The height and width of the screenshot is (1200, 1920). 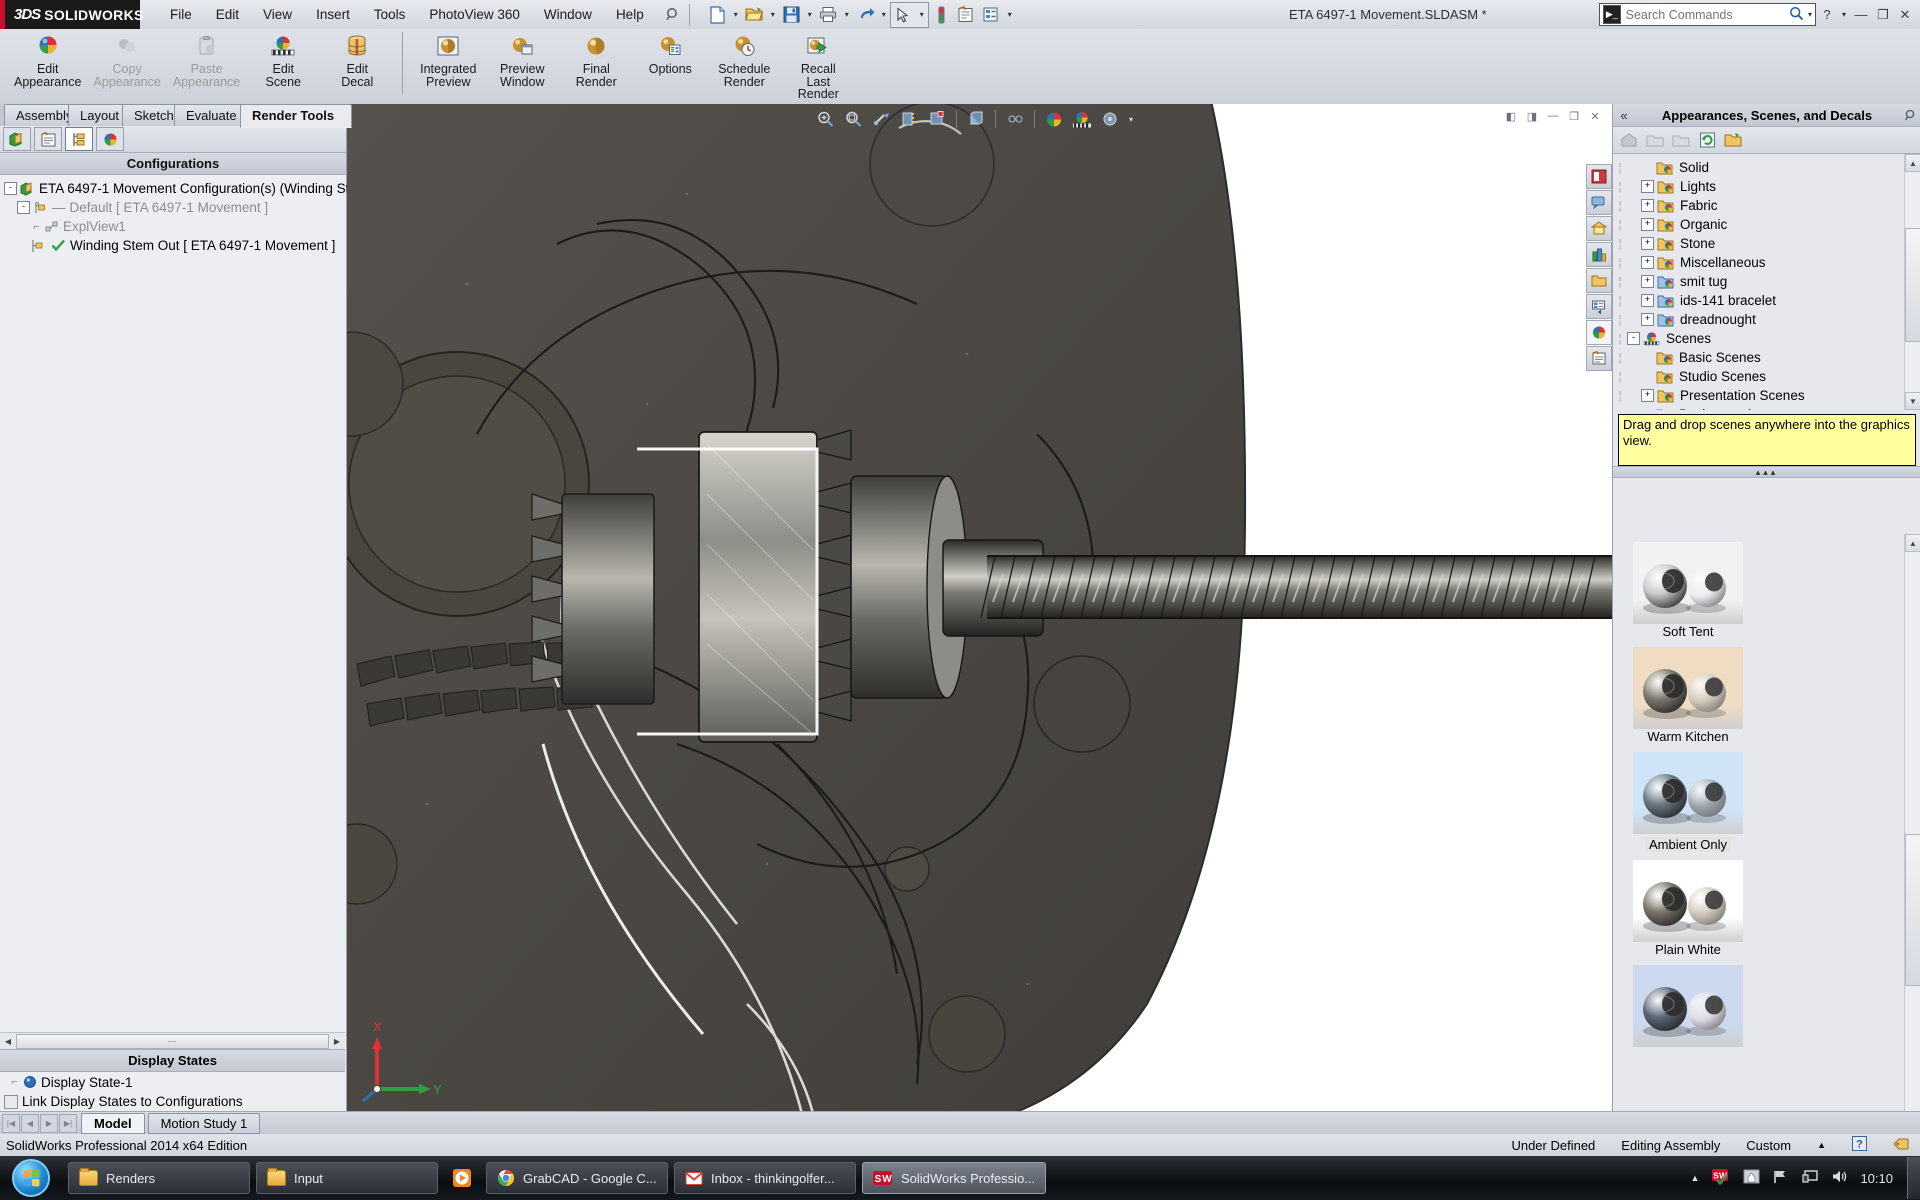 I want to click on menu-item-window: Window, so click(x=568, y=14).